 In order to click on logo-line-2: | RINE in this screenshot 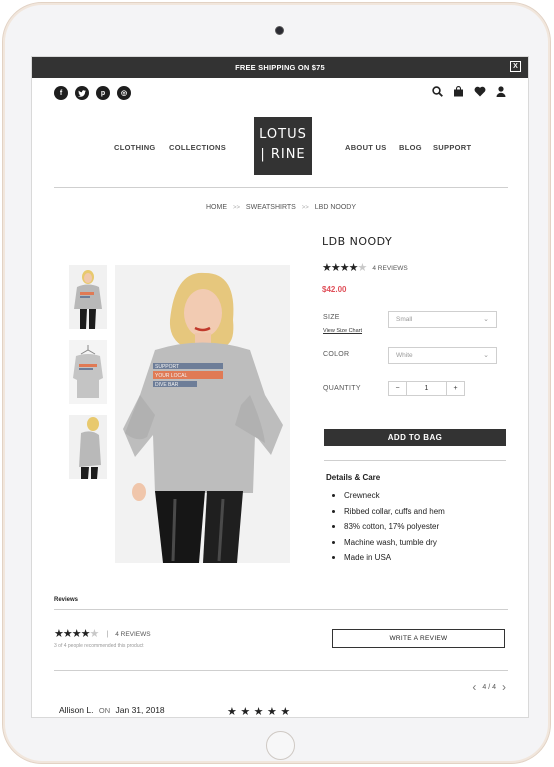, I will do `click(283, 154)`.